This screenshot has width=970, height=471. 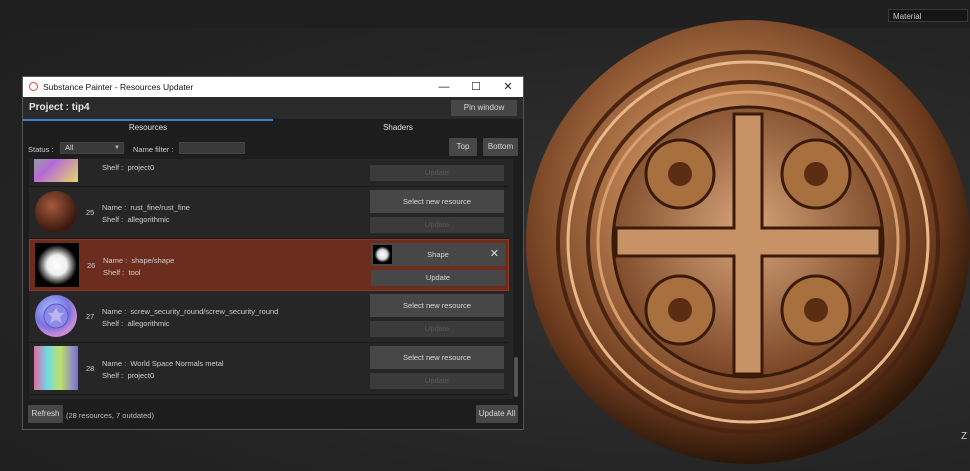 I want to click on remove-replacement-icon: ✕, so click(x=494, y=254).